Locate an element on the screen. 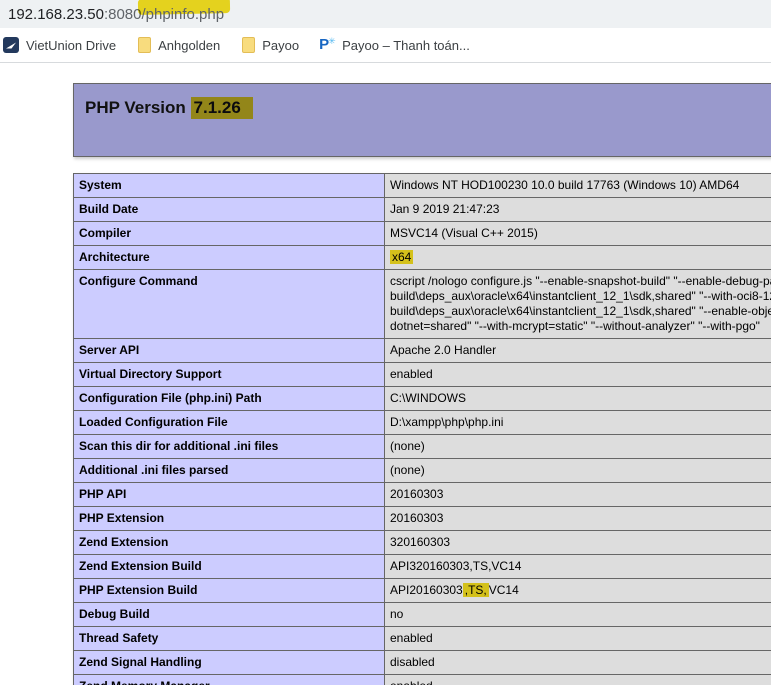  version-highlight-annotation: 7.1.26 is located at coordinates (221, 108).